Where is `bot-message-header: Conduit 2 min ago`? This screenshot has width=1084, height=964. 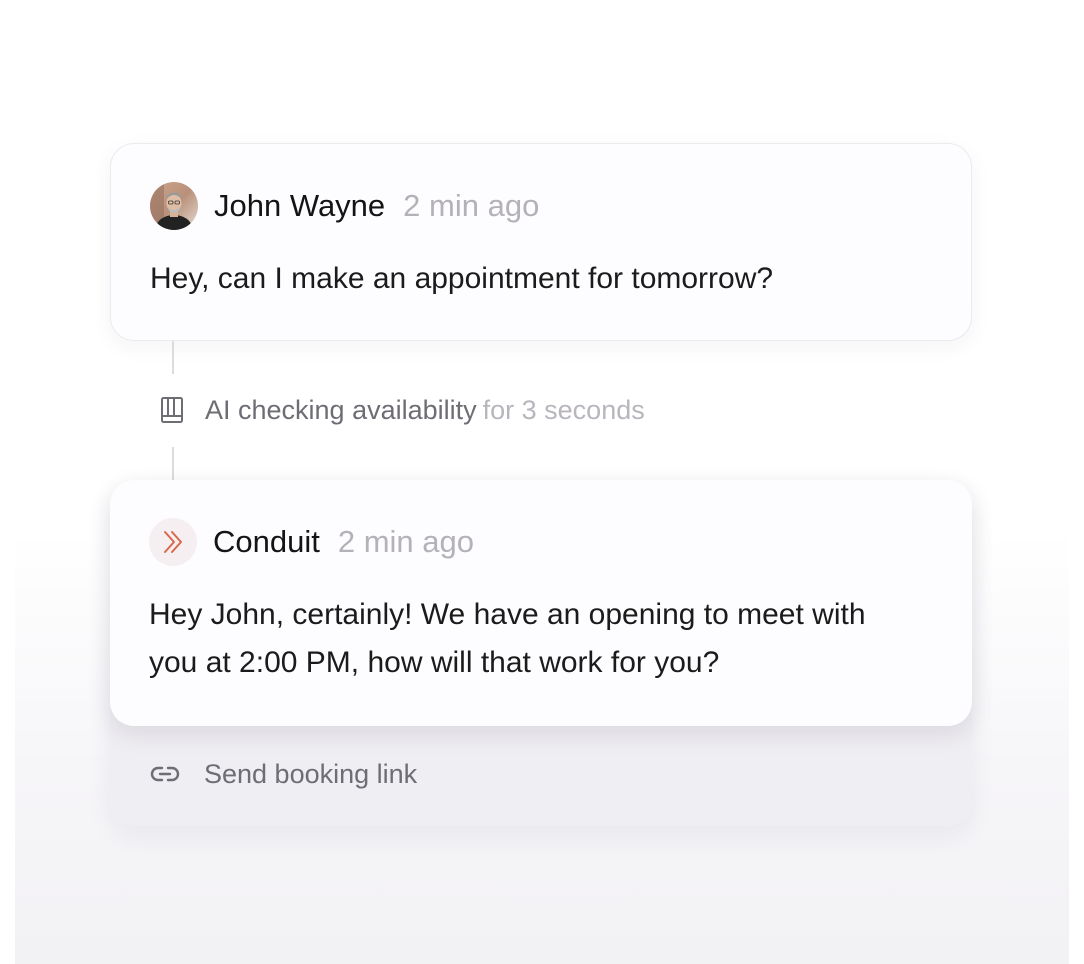
bot-message-header: Conduit 2 min ago is located at coordinates (311, 542).